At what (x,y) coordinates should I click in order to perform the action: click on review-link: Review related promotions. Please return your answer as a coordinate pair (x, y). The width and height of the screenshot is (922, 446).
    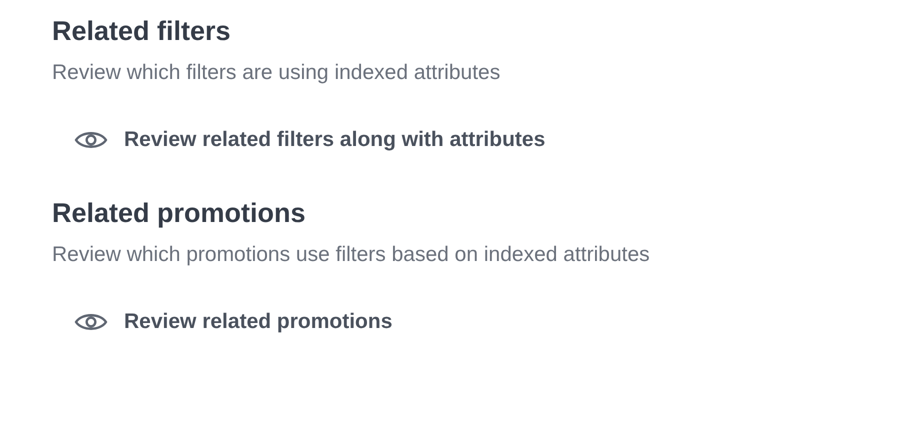
    Looking at the image, I should click on (233, 322).